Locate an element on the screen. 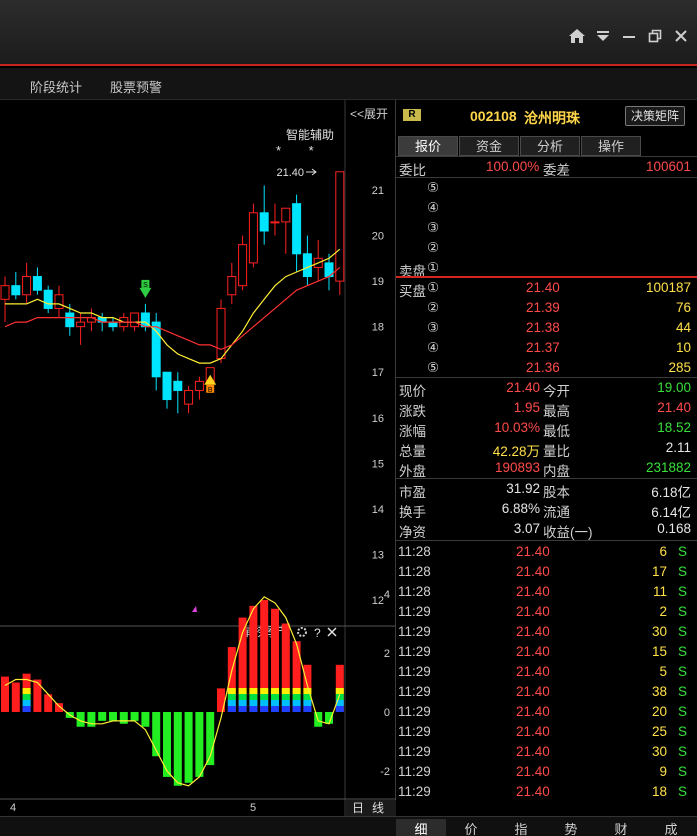 Image resolution: width=697 pixels, height=836 pixels. date-label: 4 is located at coordinates (13, 808).